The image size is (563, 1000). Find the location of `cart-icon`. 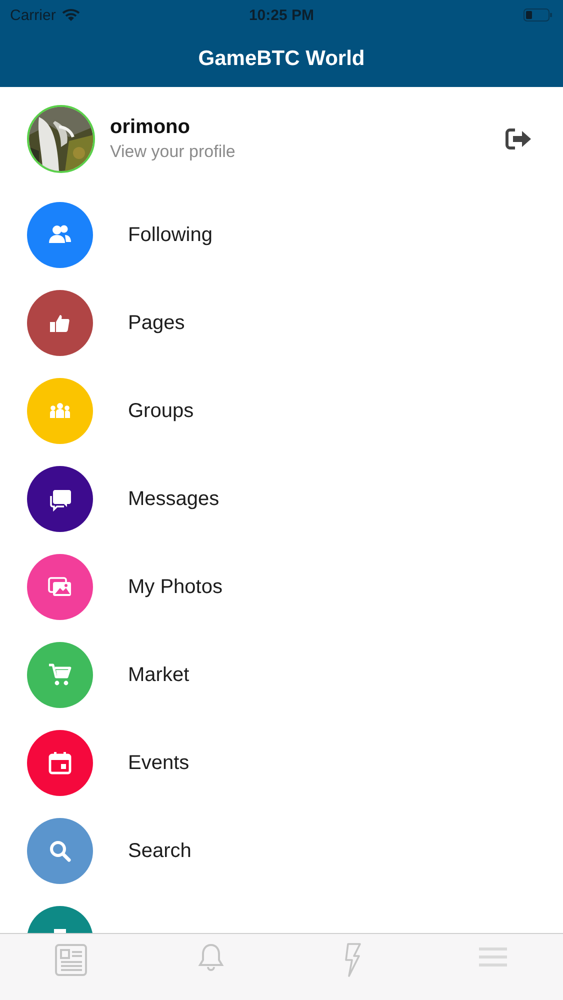

cart-icon is located at coordinates (60, 675).